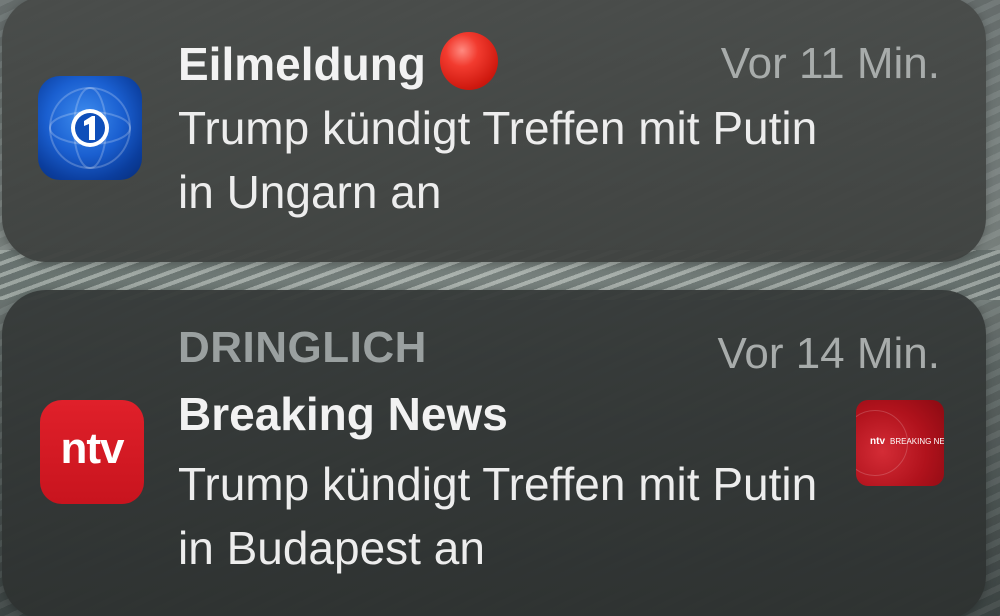  Describe the element at coordinates (917, 441) in the screenshot. I see `thumbnail-caption: BREAKING NE` at that location.